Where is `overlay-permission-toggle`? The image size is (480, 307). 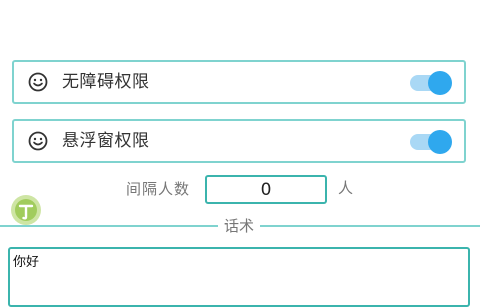
overlay-permission-toggle is located at coordinates (431, 142).